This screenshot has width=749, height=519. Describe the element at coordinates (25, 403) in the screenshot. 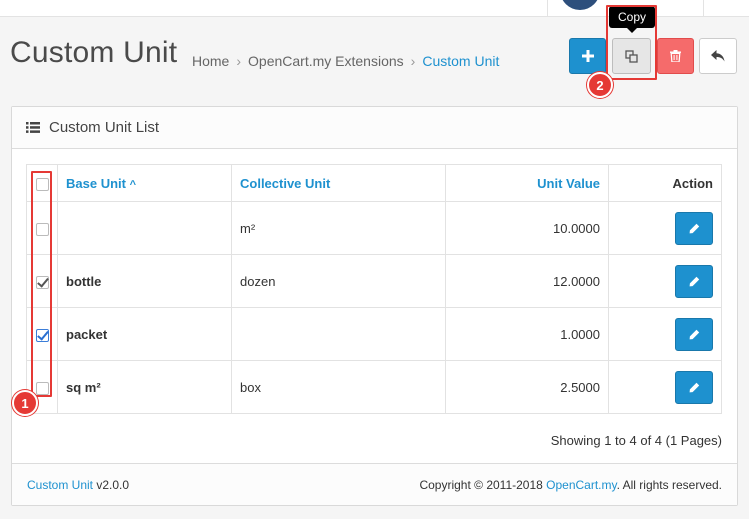

I see `step-marker-1: 1` at that location.